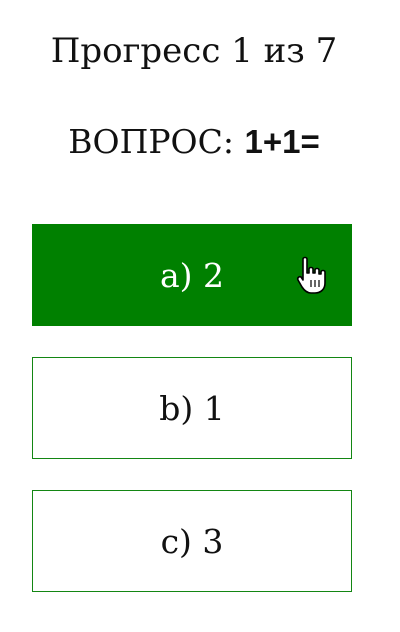  What do you see at coordinates (192, 275) in the screenshot?
I see `answer-label: a) 2` at bounding box center [192, 275].